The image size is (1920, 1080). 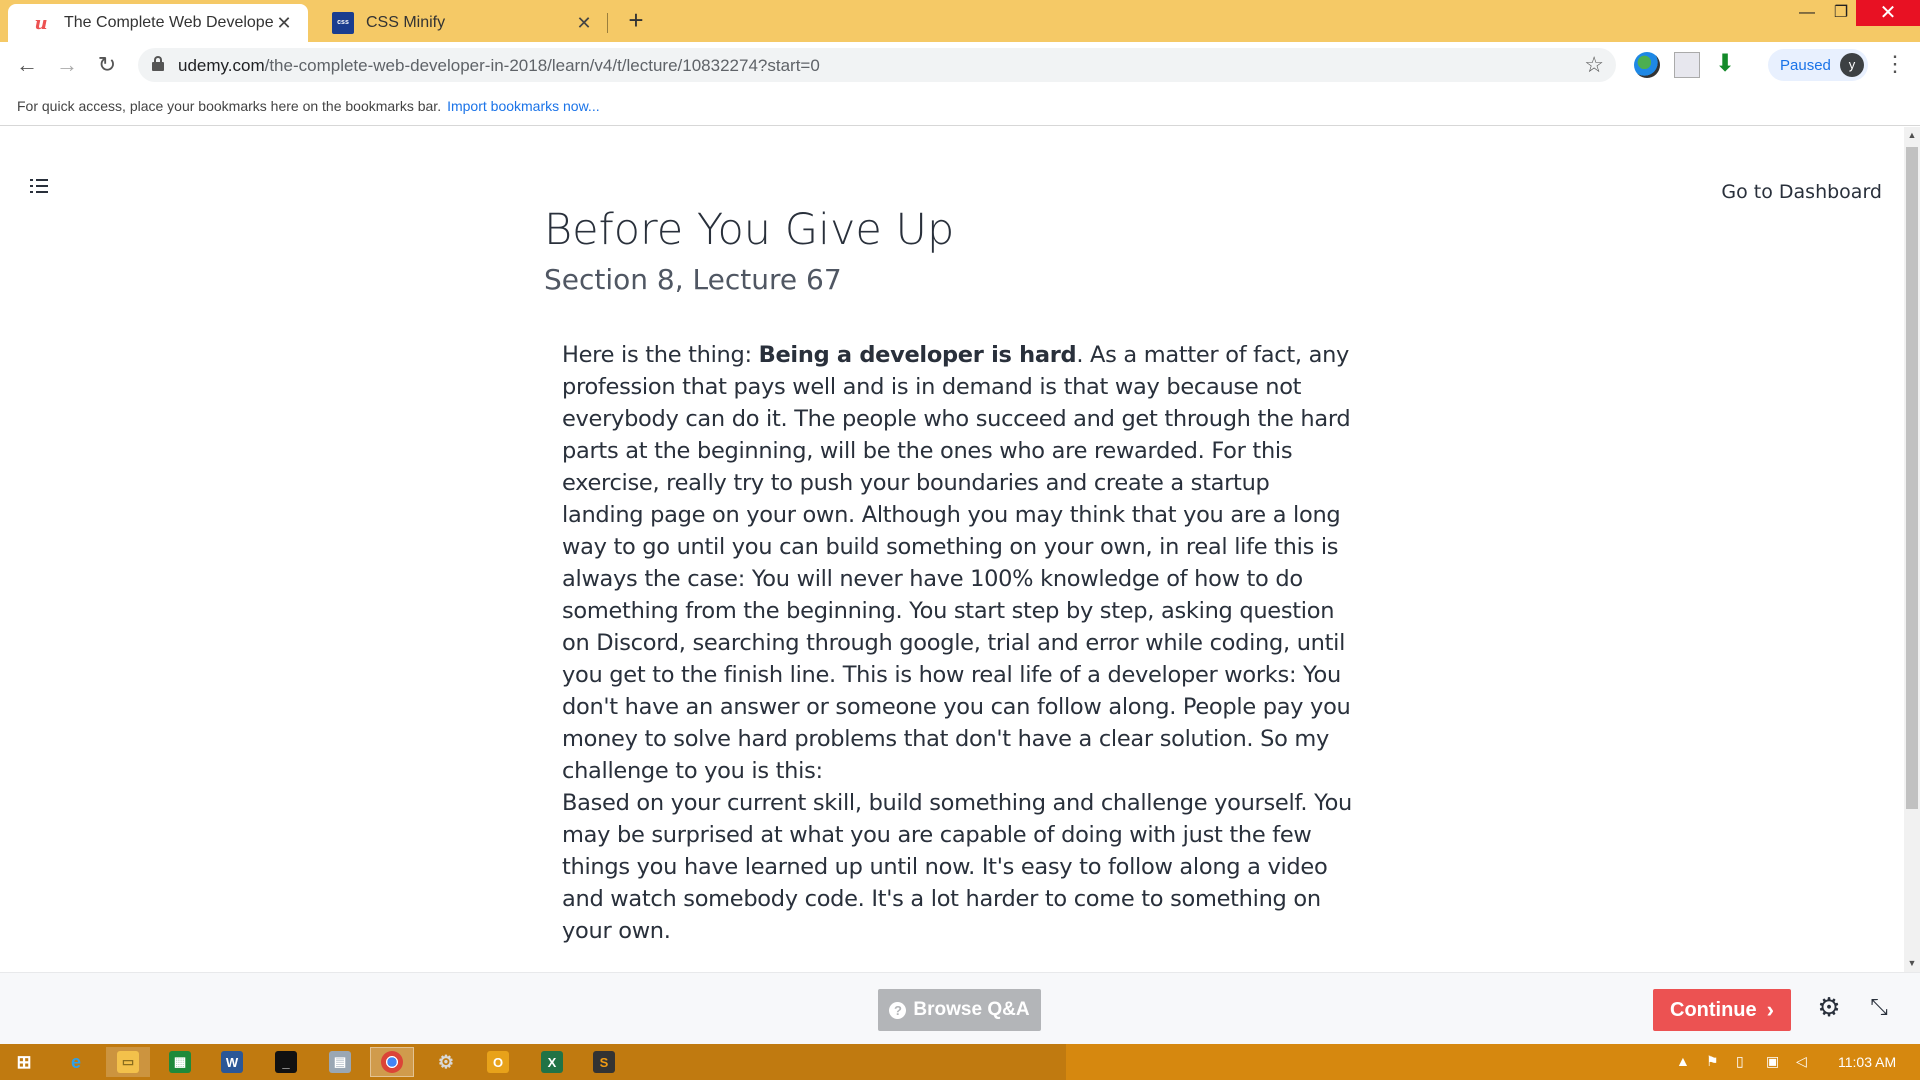 I want to click on css-minify-icon: css, so click(x=343, y=23).